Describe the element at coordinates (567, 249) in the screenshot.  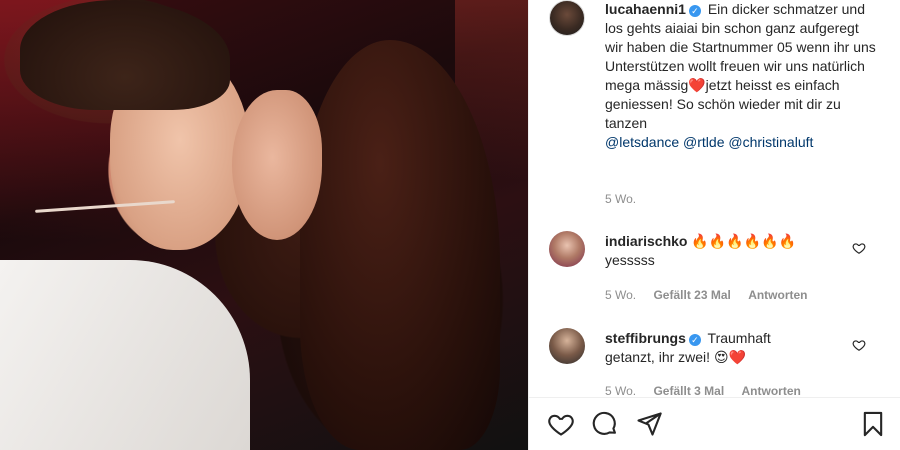
I see `comment-avatar-indiarischko` at that location.